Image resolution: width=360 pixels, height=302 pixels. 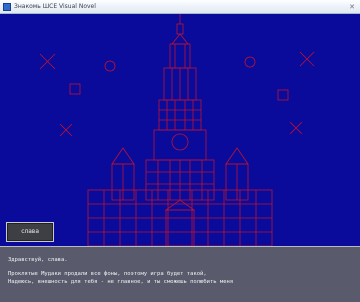 I want to click on app-icon, so click(x=7, y=7).